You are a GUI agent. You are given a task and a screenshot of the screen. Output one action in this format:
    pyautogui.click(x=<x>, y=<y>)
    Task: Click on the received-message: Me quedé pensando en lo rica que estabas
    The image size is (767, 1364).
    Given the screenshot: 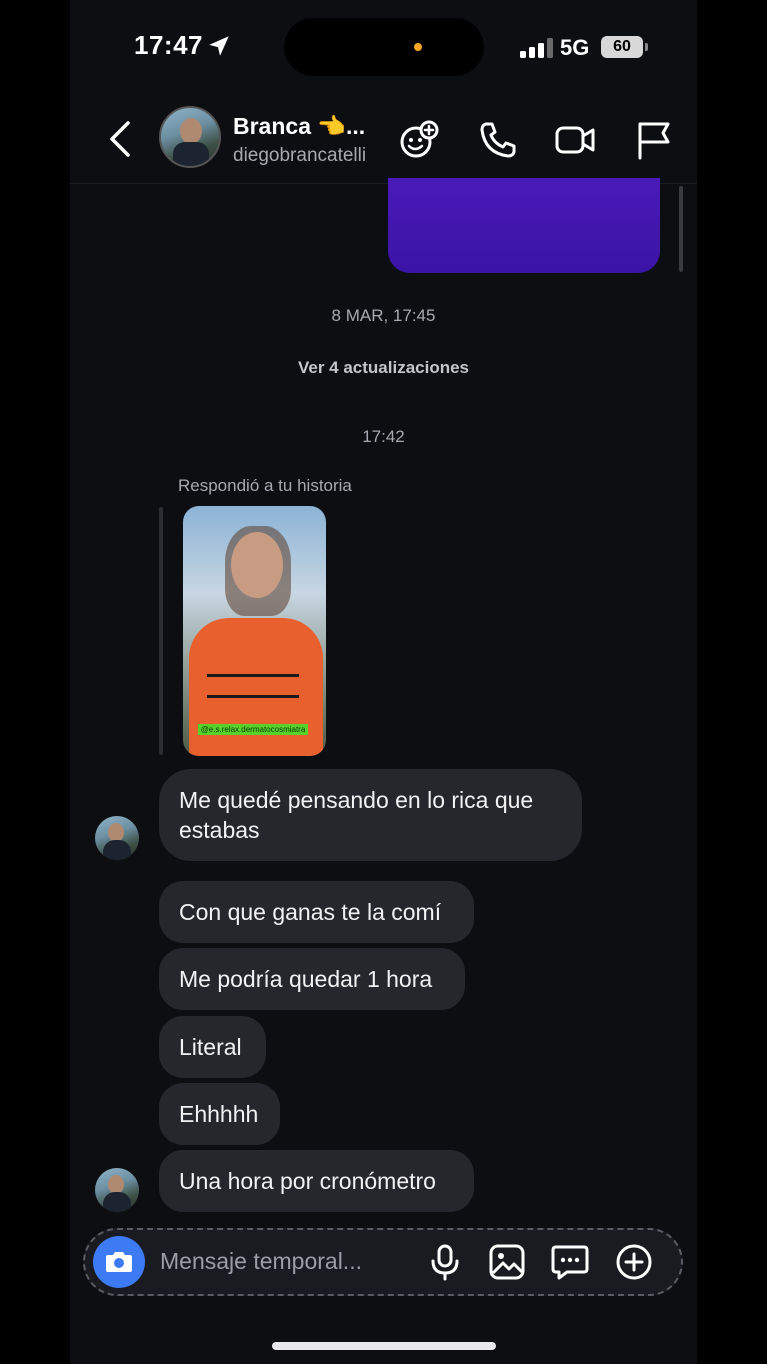 What is the action you would take?
    pyautogui.click(x=370, y=815)
    